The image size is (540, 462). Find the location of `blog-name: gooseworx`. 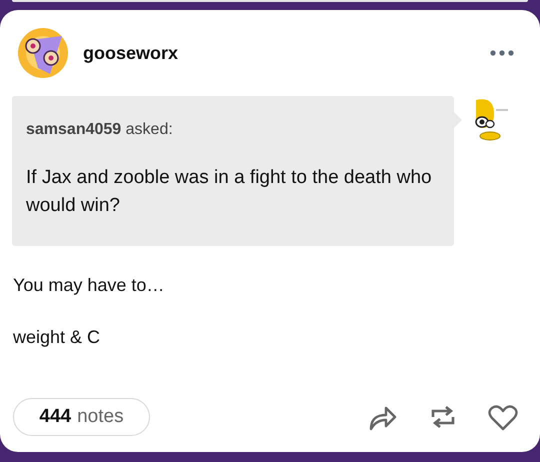

blog-name: gooseworx is located at coordinates (130, 53).